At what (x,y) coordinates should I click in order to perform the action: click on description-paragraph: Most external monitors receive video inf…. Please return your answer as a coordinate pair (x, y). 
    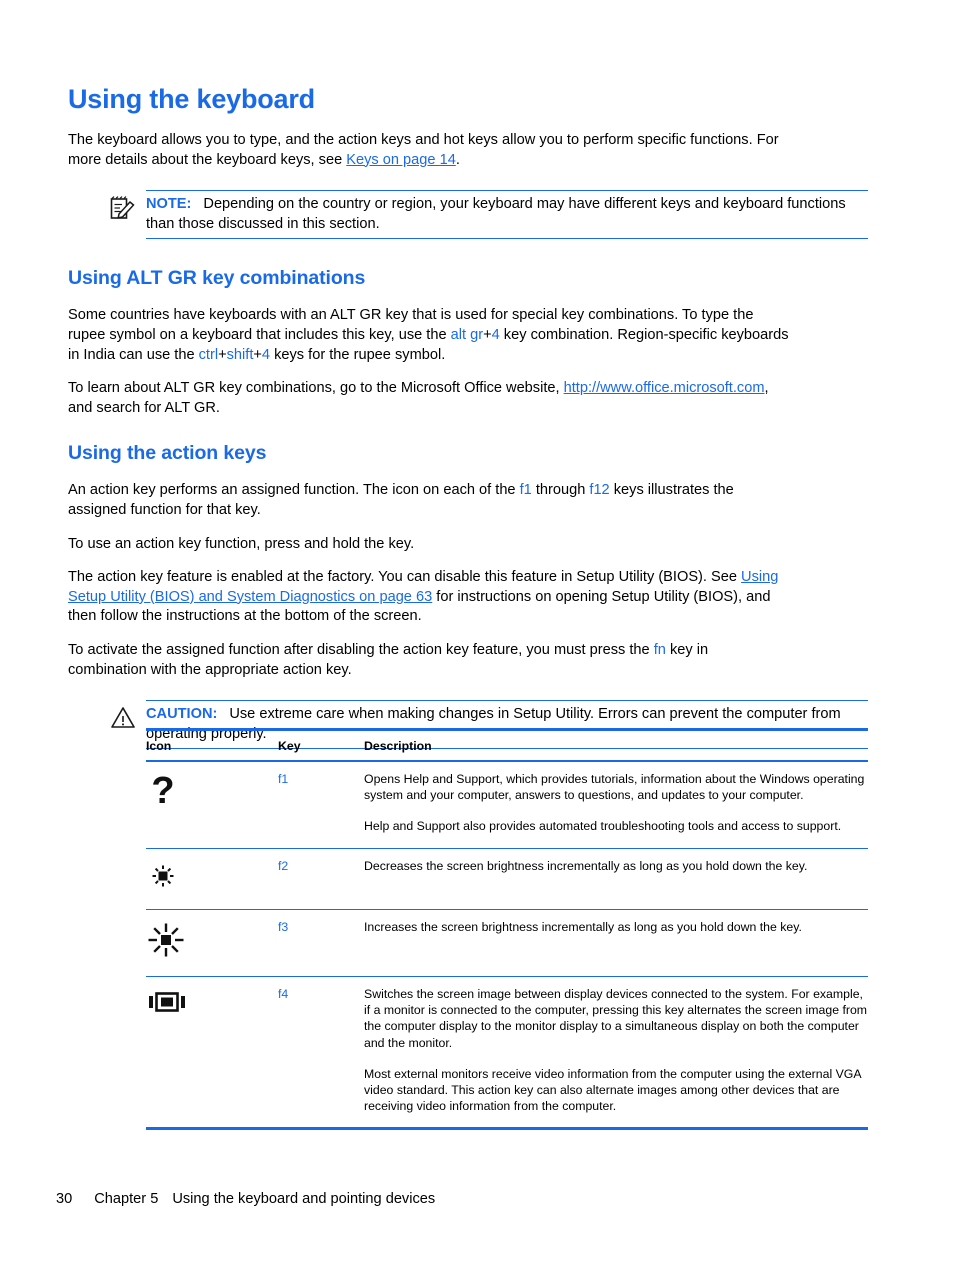
    Looking at the image, I should click on (612, 1090).